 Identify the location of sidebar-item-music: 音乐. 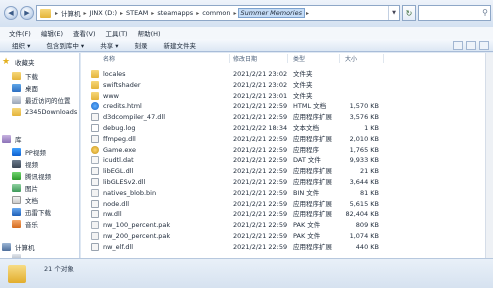
(25, 224).